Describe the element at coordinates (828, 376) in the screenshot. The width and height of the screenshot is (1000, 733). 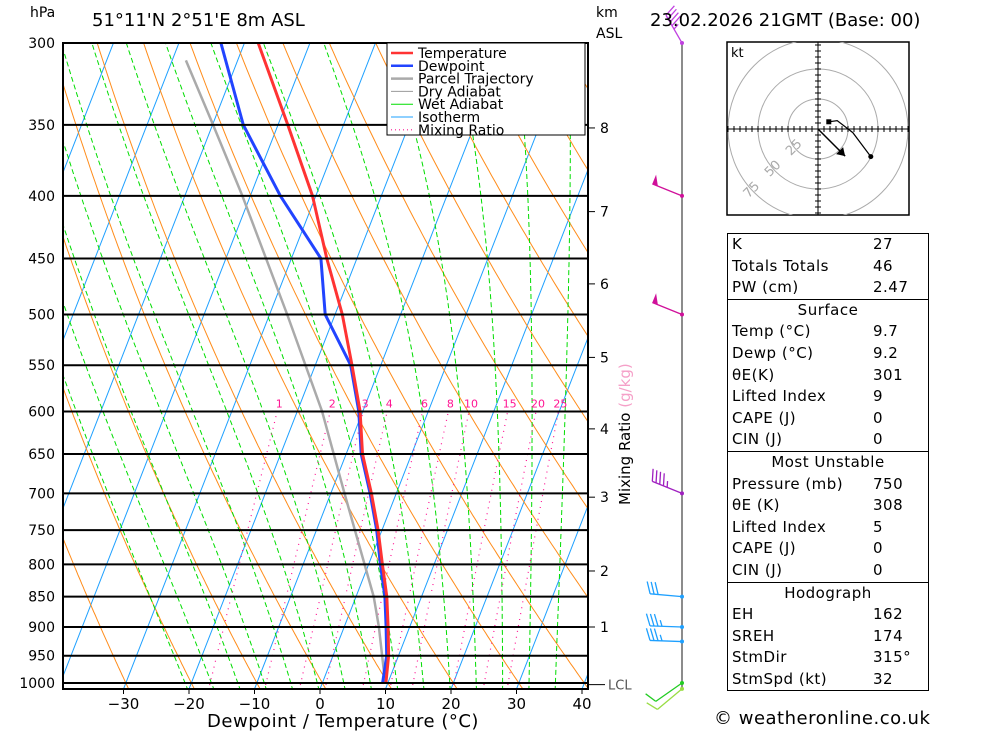
I see `index-row: θE(K) 301` at that location.